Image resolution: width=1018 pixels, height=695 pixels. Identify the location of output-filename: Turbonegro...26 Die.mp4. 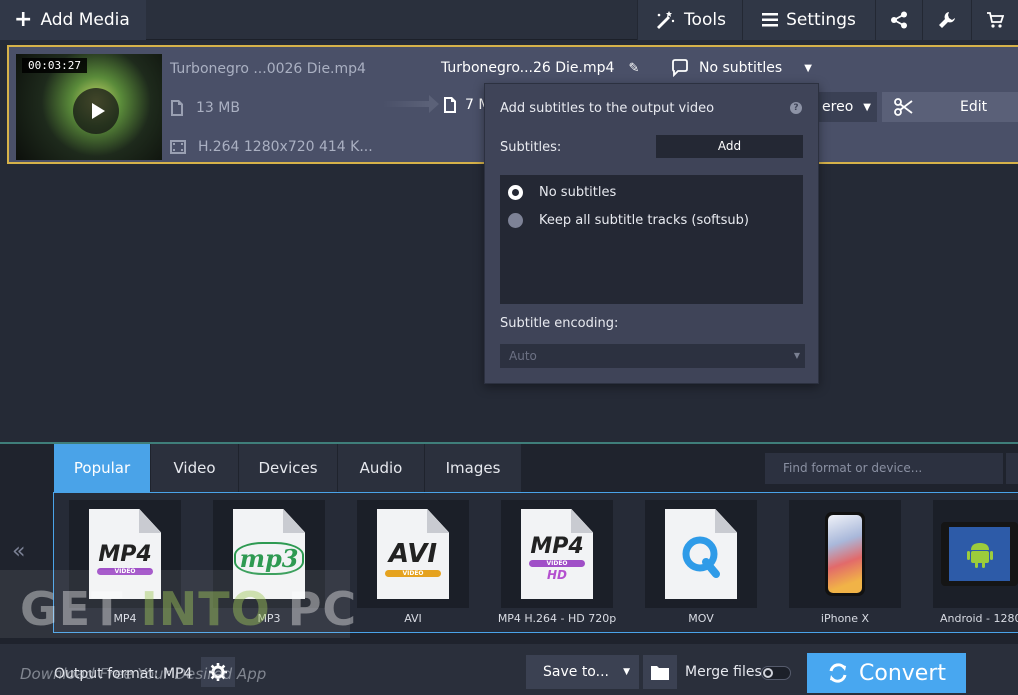
(528, 68).